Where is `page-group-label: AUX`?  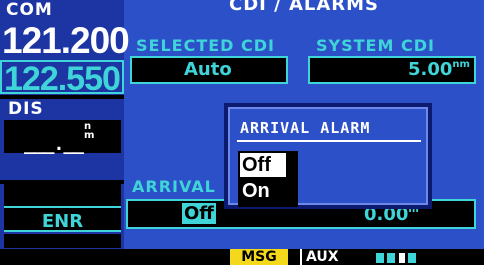 page-group-label: AUX is located at coordinates (319, 257).